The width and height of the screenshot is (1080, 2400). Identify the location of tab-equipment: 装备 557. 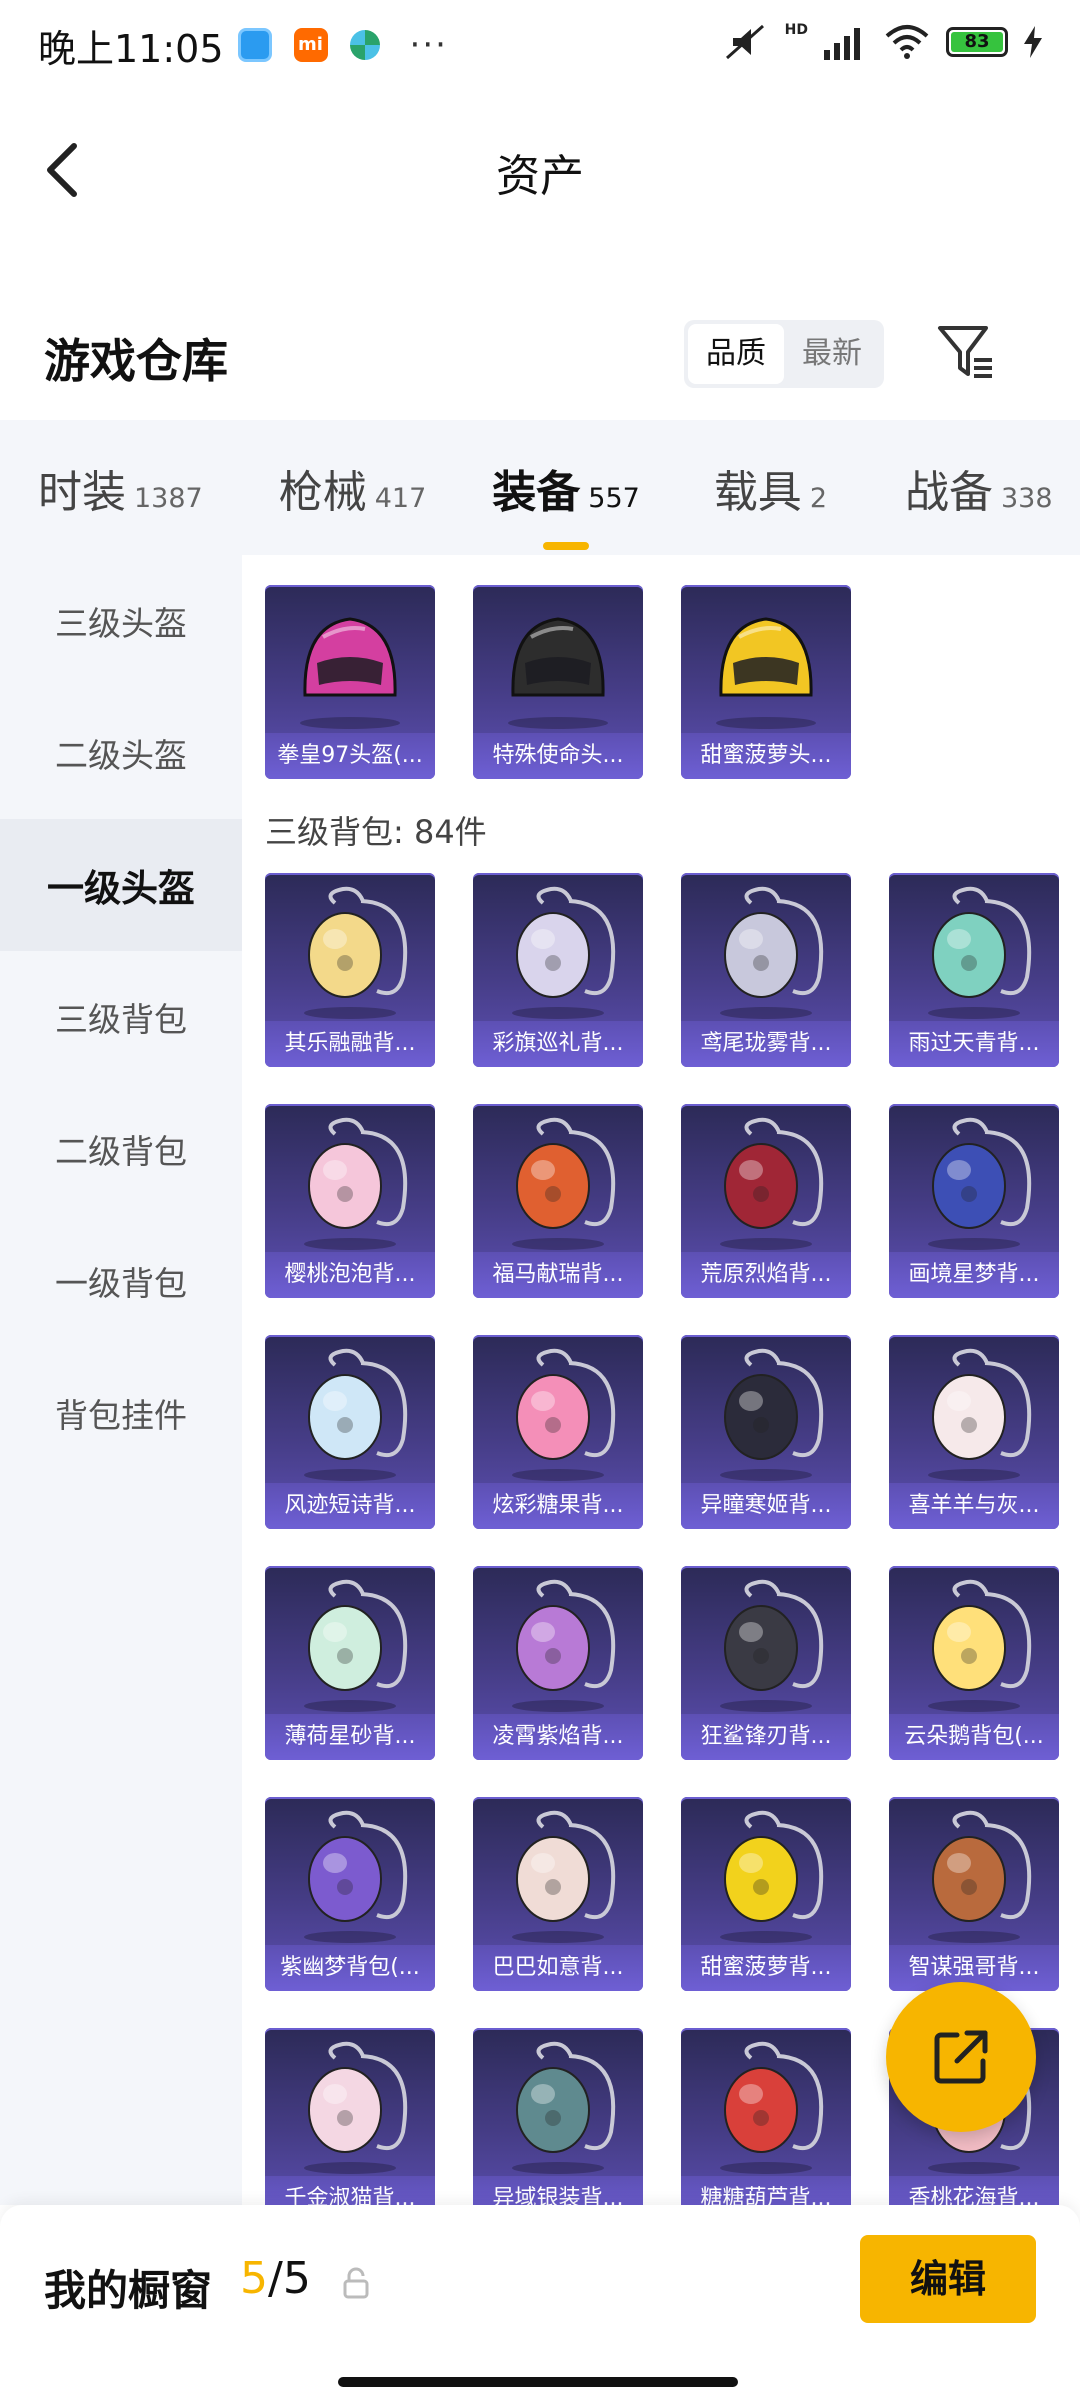
(566, 503).